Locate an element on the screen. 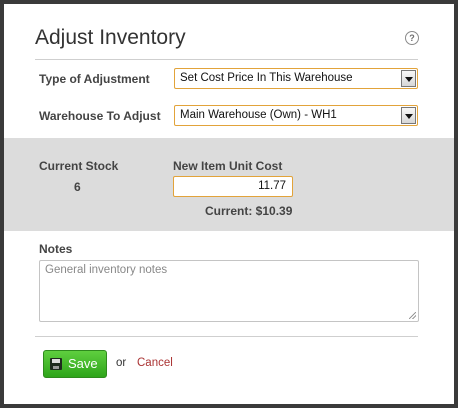 The image size is (458, 408). current-cost-text: Current: $10.39 is located at coordinates (249, 211).